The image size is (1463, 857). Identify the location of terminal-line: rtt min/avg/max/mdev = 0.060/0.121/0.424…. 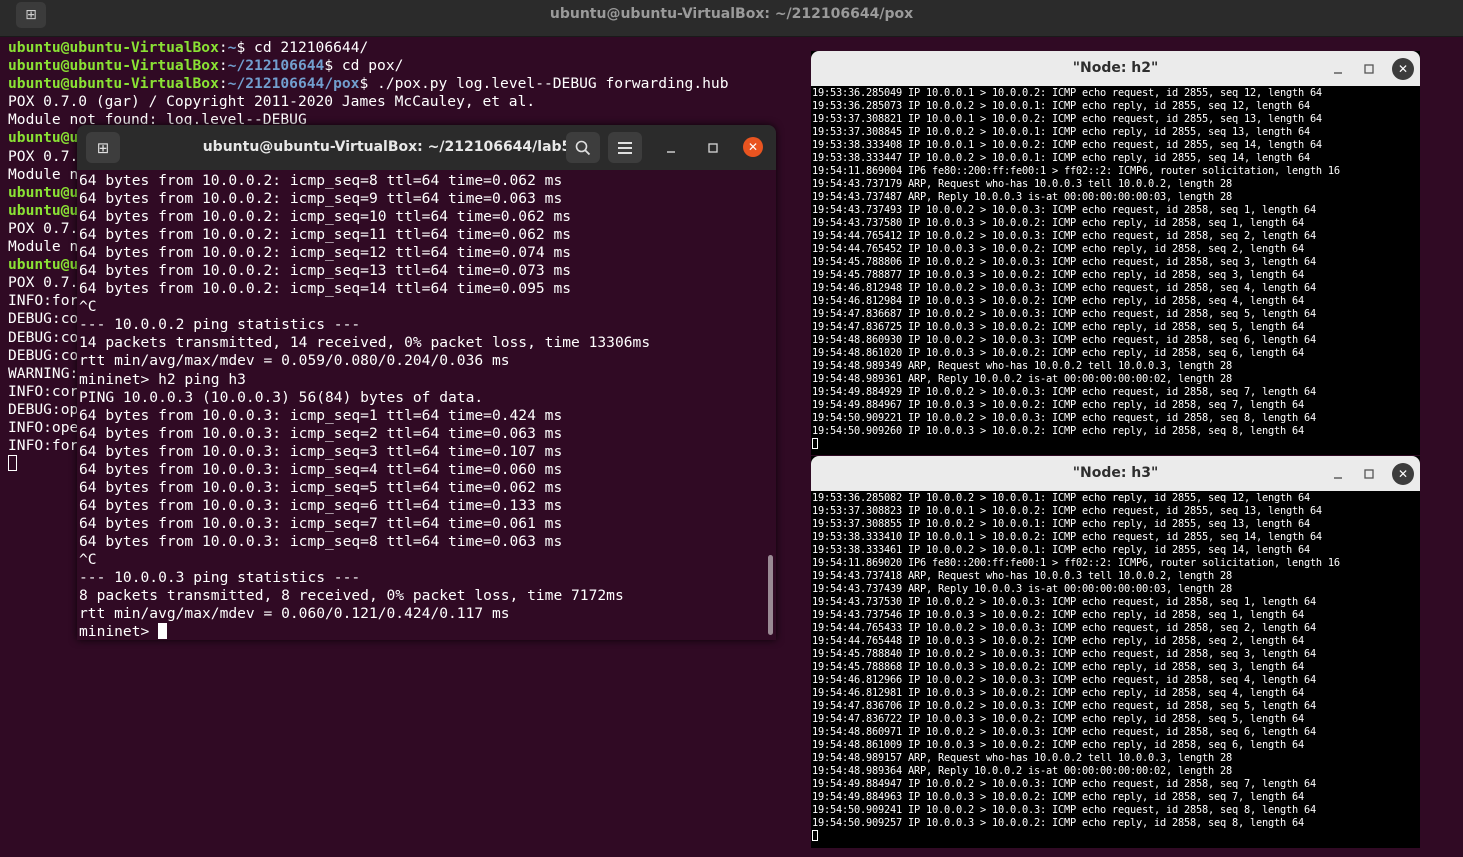
(294, 614).